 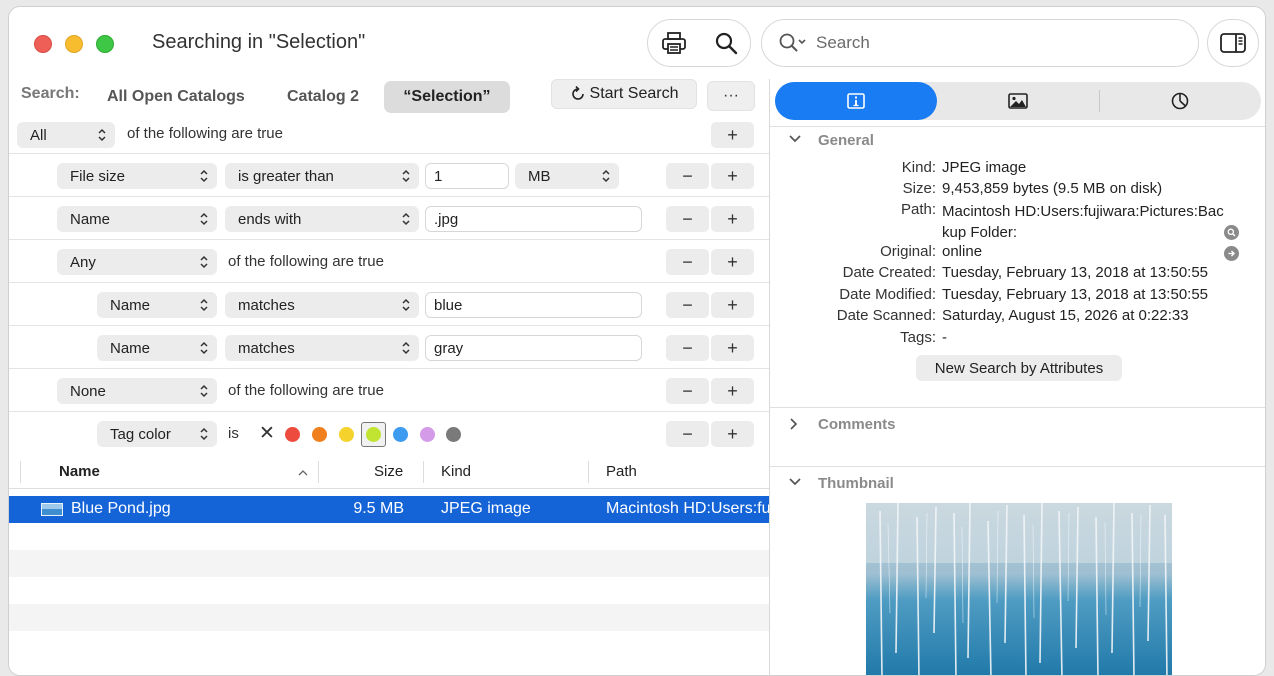 What do you see at coordinates (66, 135) in the screenshot?
I see `root-match-popup: All` at bounding box center [66, 135].